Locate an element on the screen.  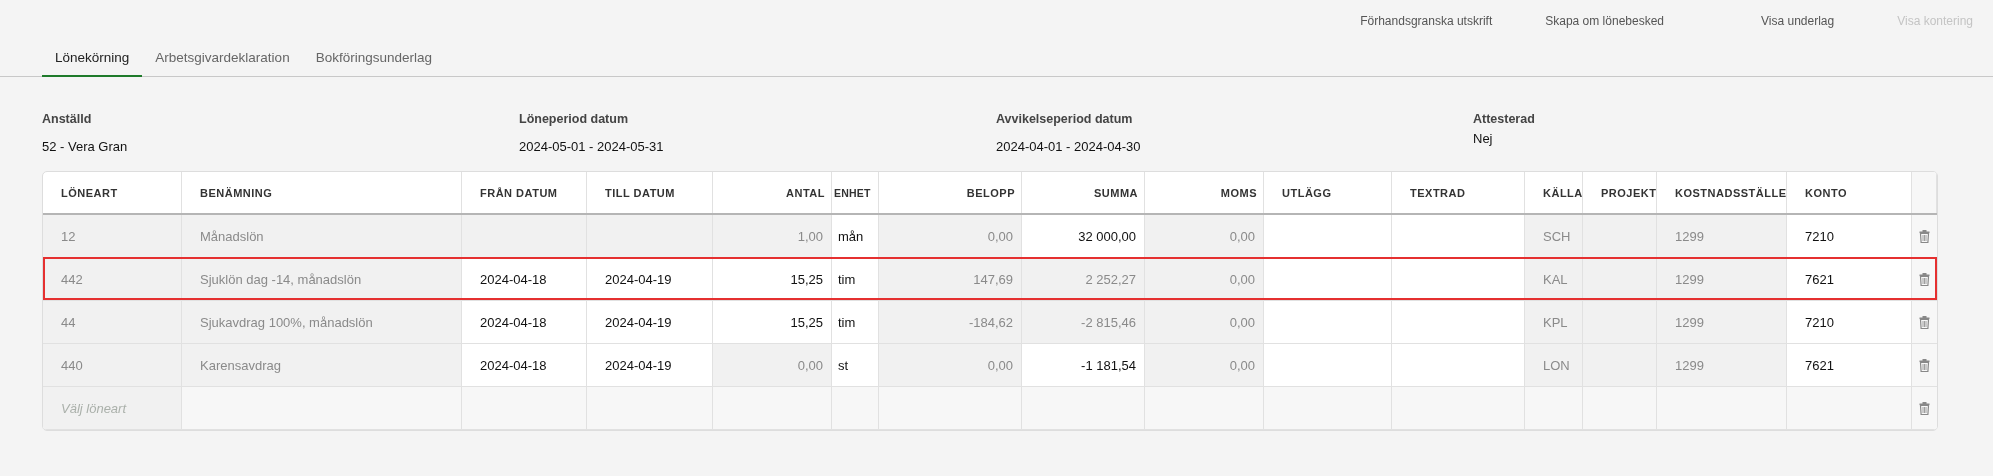
field-label: Attesterad is located at coordinates (1504, 119).